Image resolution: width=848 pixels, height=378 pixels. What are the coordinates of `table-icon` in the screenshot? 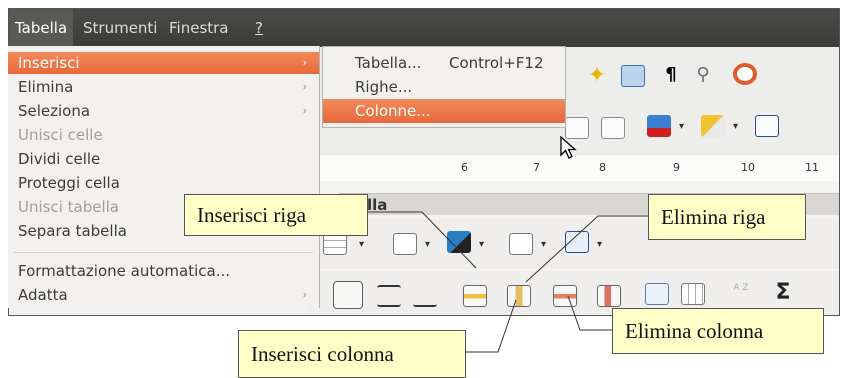 It's located at (335, 244).